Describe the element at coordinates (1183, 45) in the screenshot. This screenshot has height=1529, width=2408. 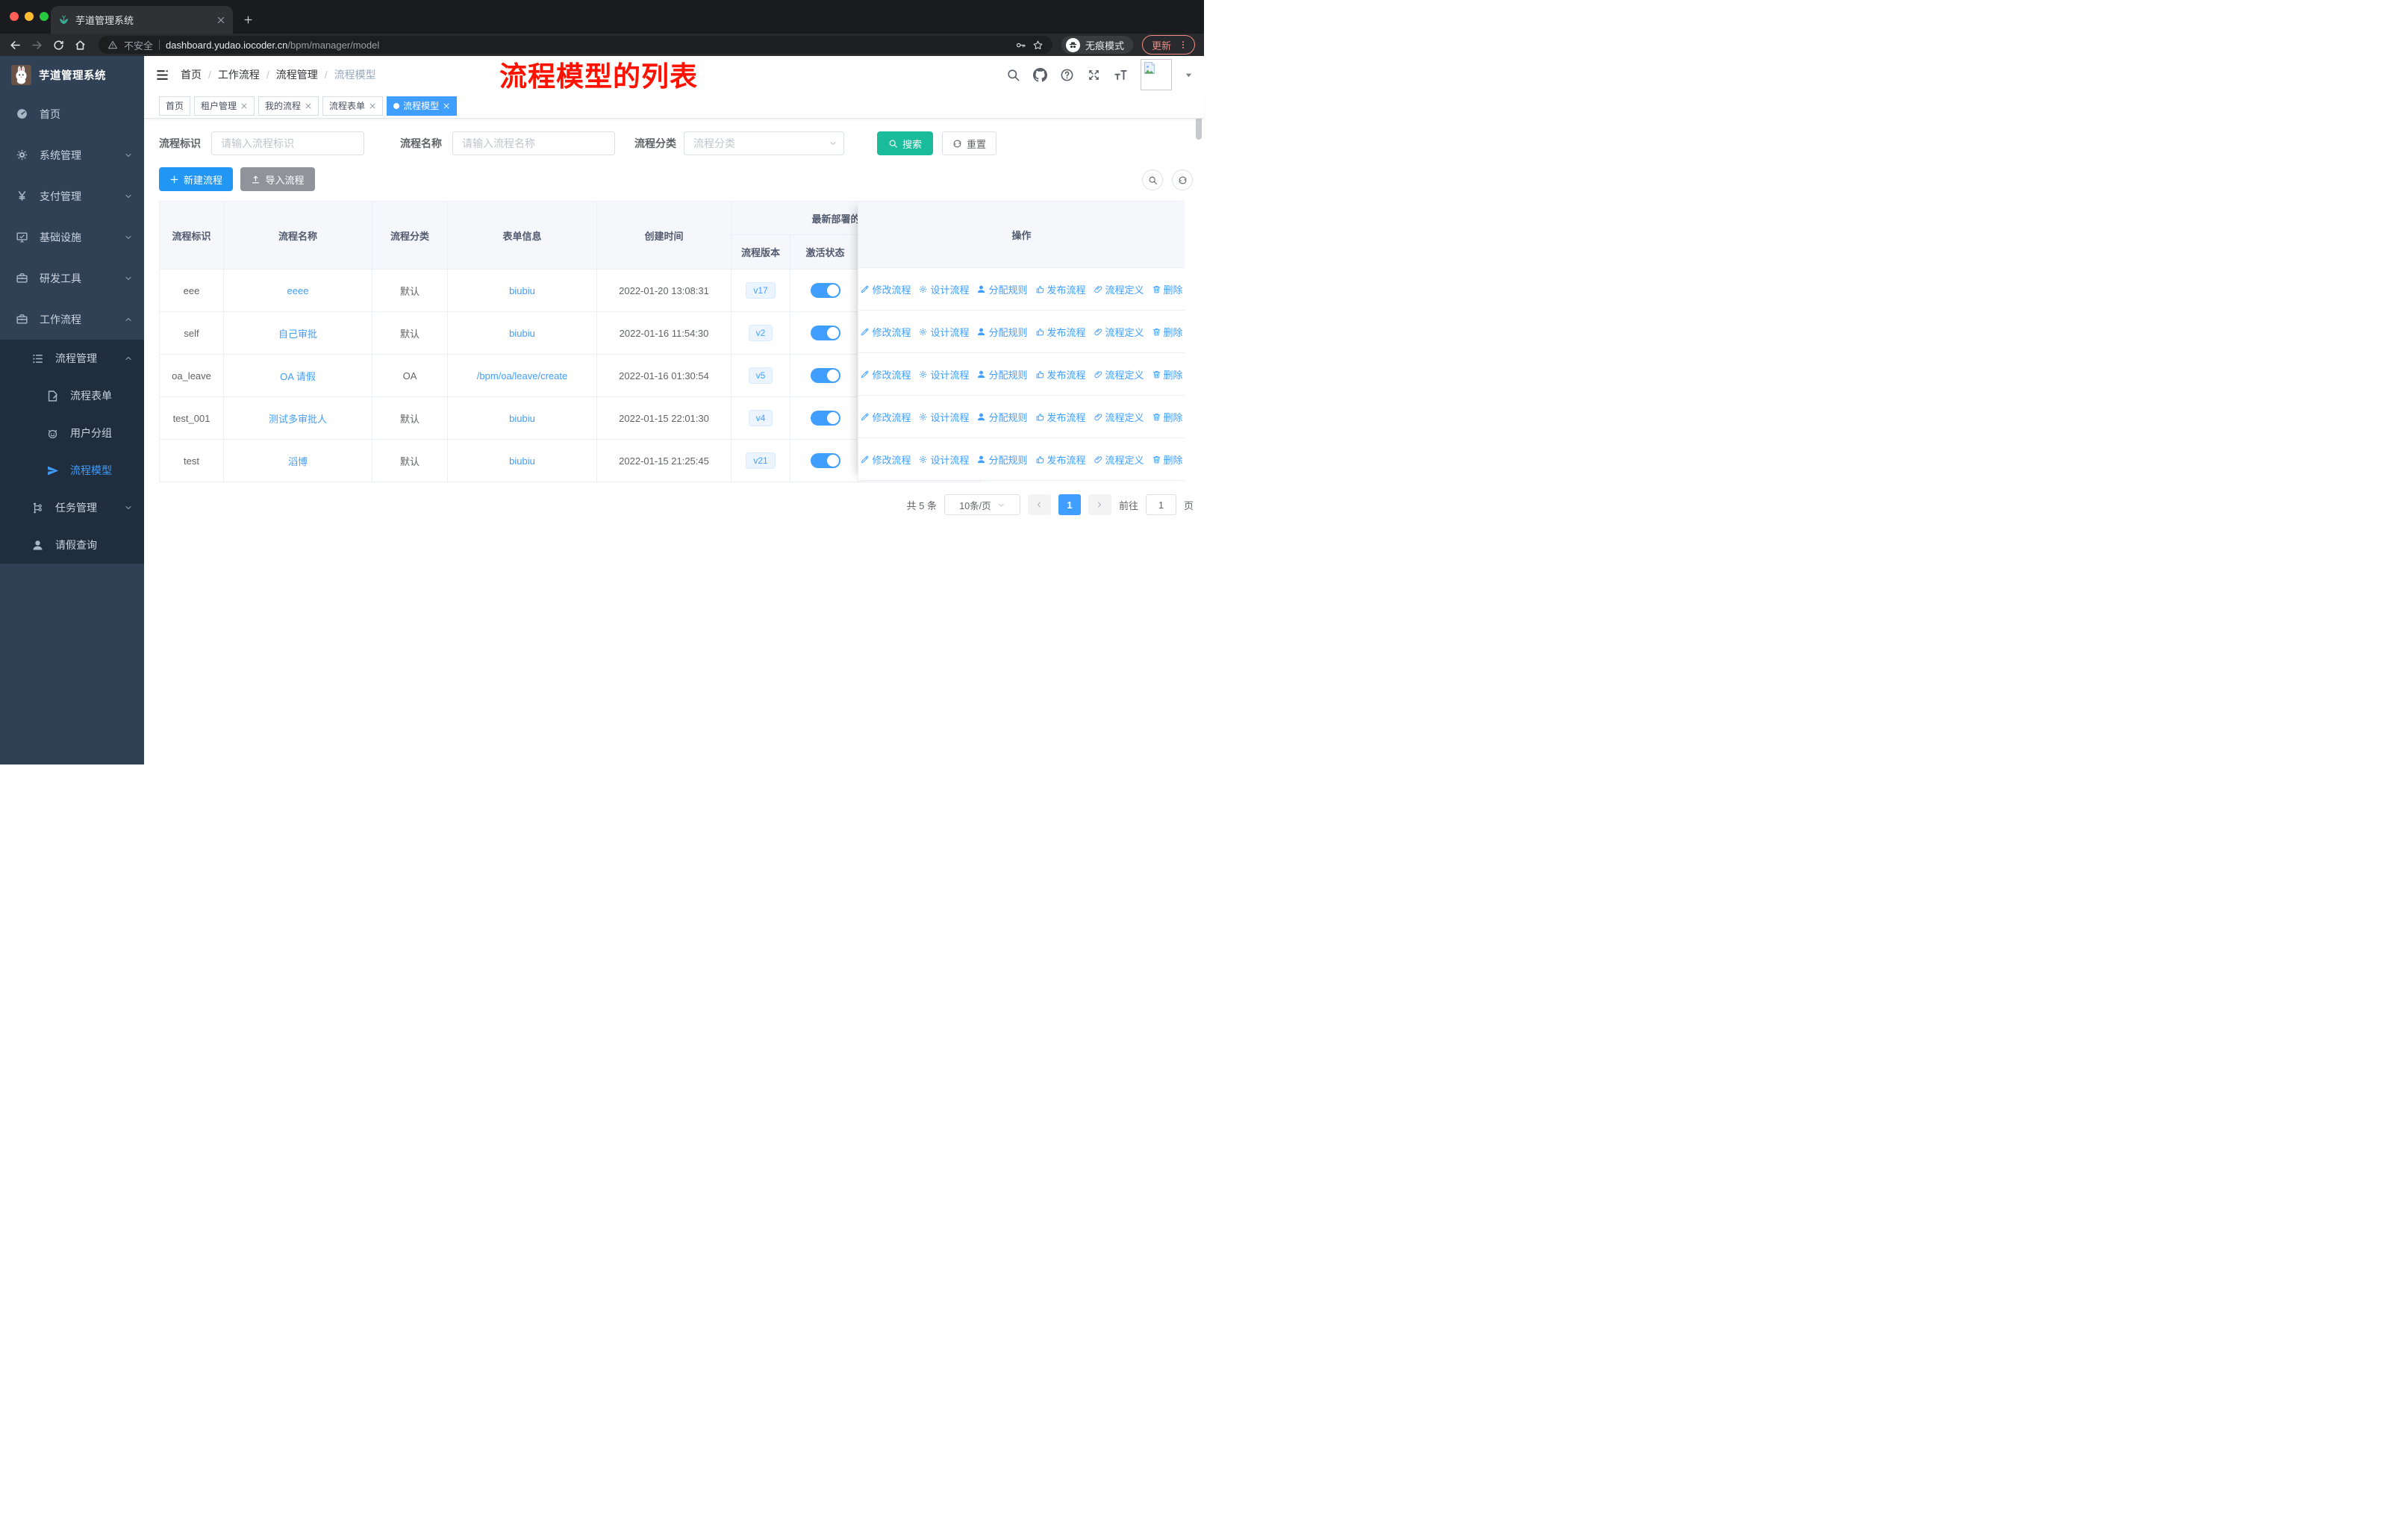
I see `browser-menu-dots-icon` at that location.